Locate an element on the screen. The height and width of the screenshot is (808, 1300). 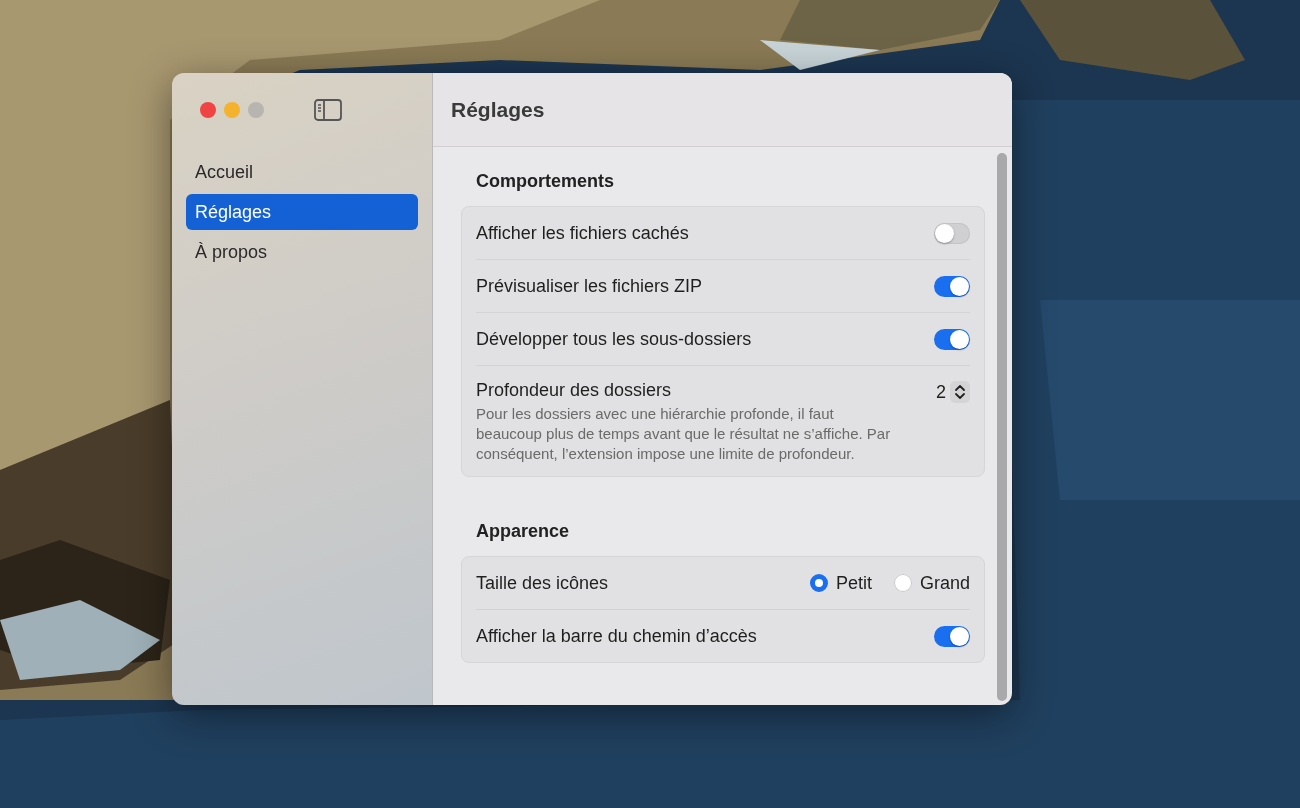
setting-label: Profondeur des dossiers is located at coordinates (574, 390).